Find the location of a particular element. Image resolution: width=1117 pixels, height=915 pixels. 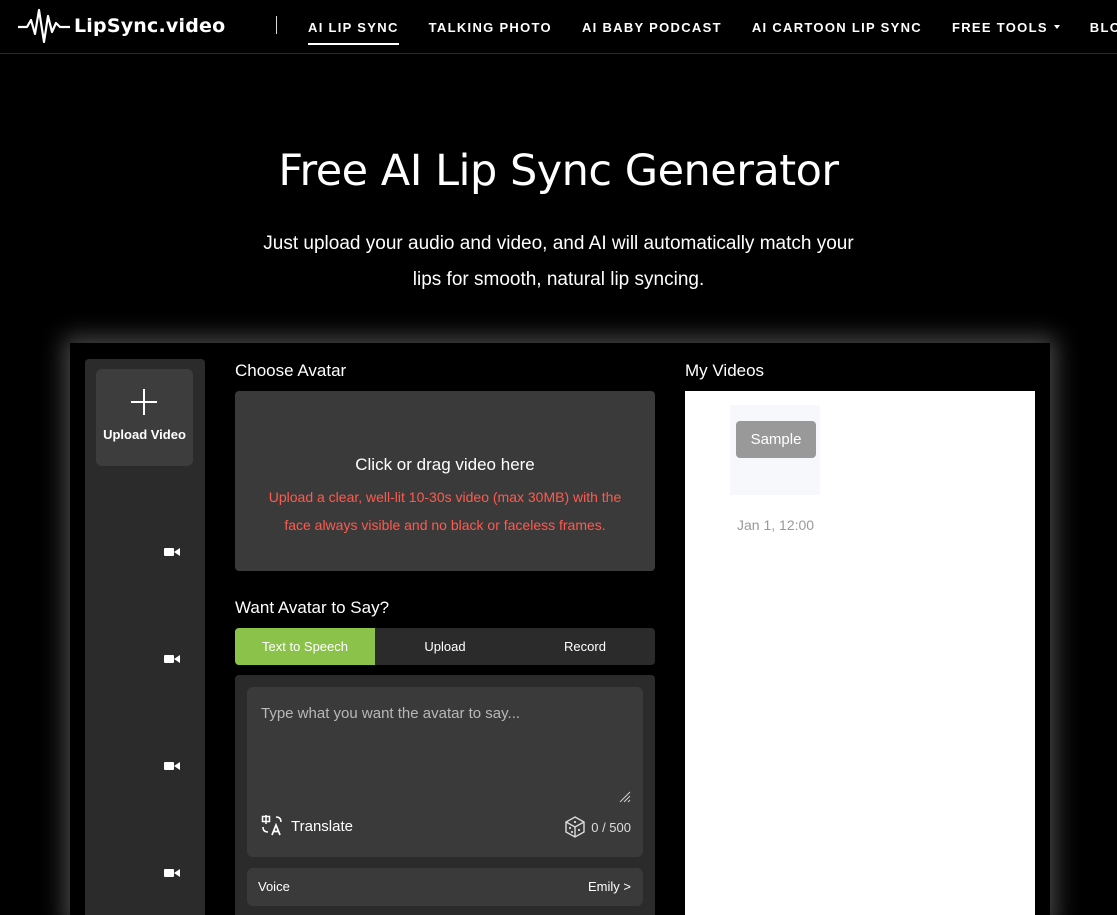

page-title: Free AI Lip Sync Generator is located at coordinates (558, 171).